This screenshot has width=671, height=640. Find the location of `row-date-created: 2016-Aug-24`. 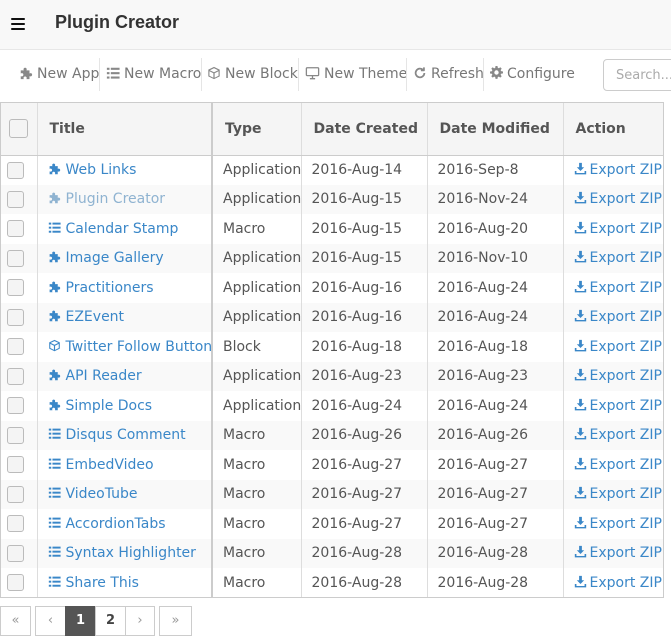

row-date-created: 2016-Aug-24 is located at coordinates (364, 406).